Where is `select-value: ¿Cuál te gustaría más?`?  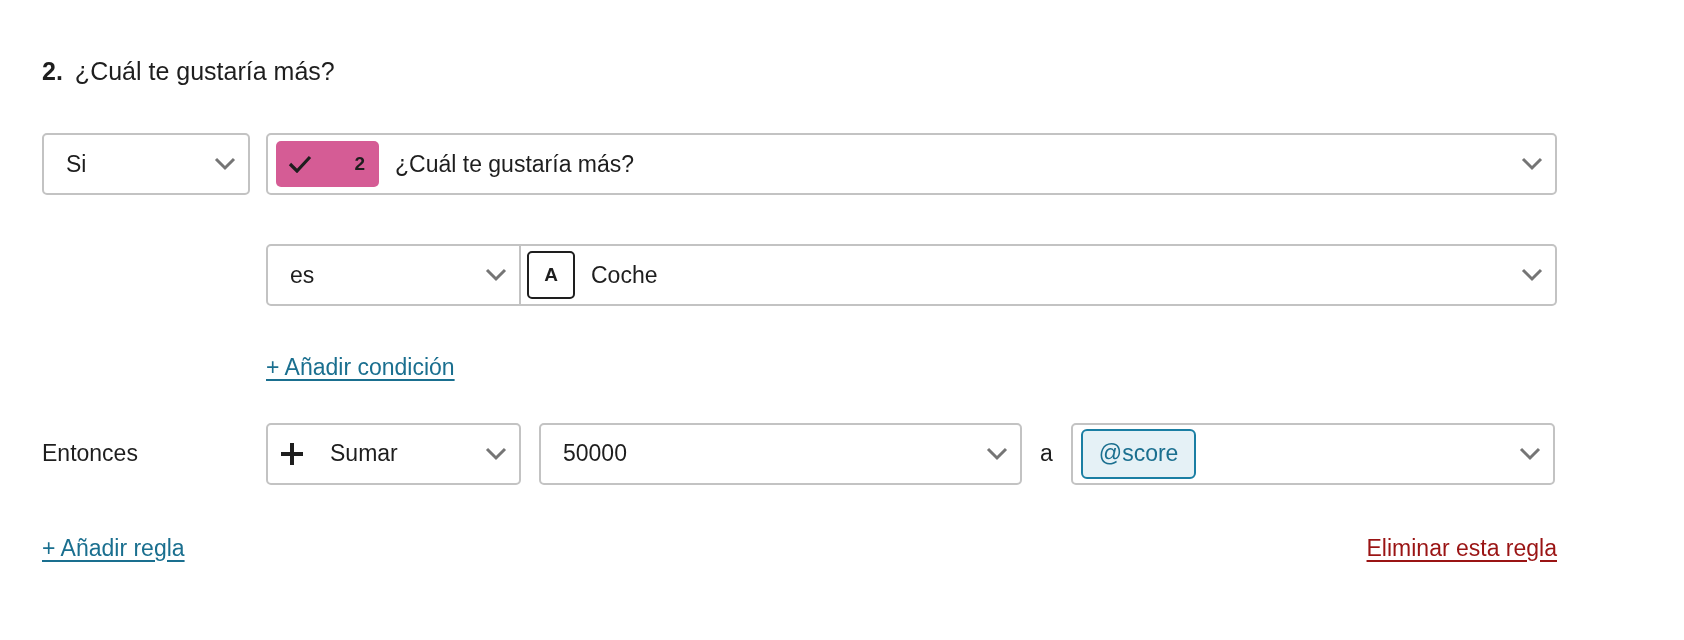
select-value: ¿Cuál te gustaría más? is located at coordinates (515, 164).